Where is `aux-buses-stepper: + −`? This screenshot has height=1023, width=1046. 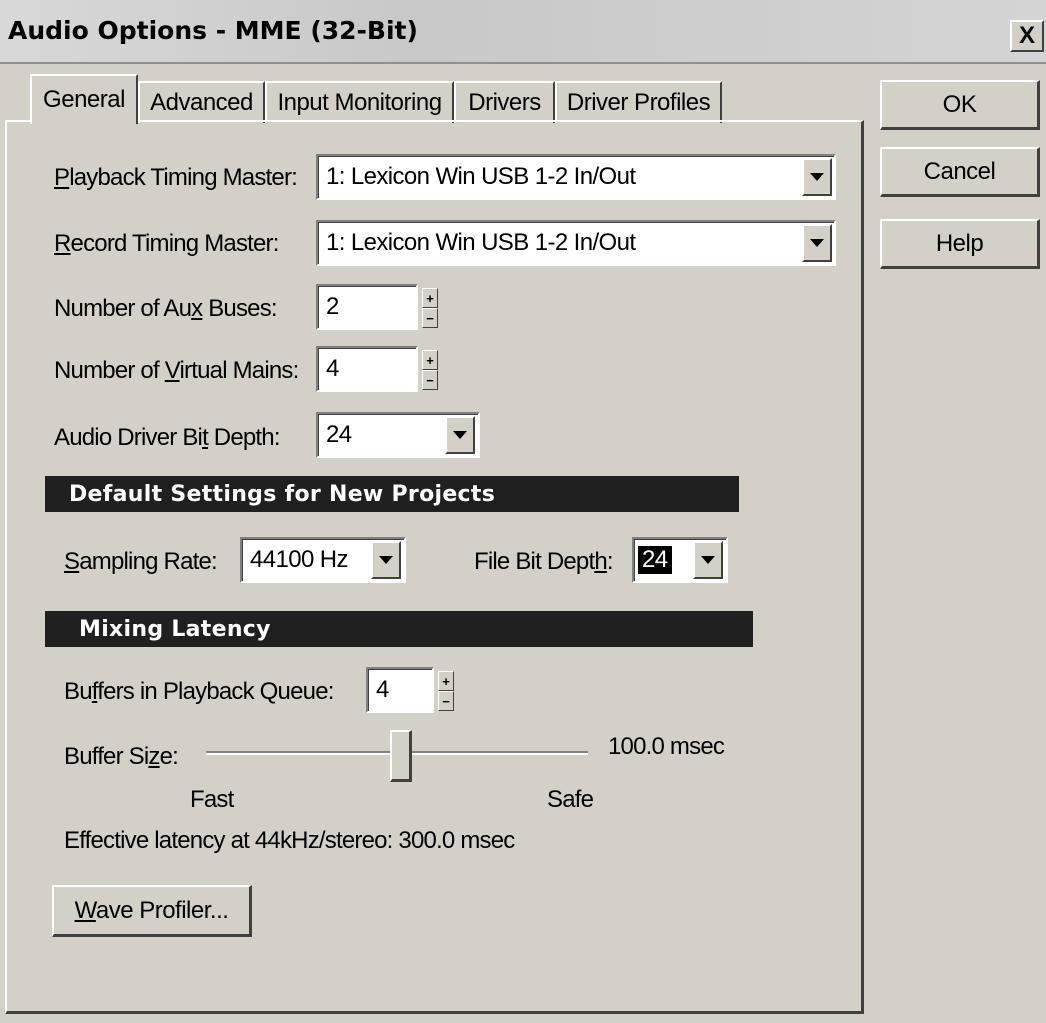 aux-buses-stepper: + − is located at coordinates (430, 308).